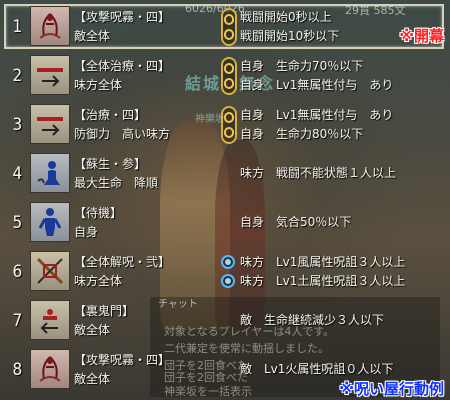 This screenshot has width=450, height=400. Describe the element at coordinates (110, 115) in the screenshot. I see `skill-name: 【治療・四】` at that location.